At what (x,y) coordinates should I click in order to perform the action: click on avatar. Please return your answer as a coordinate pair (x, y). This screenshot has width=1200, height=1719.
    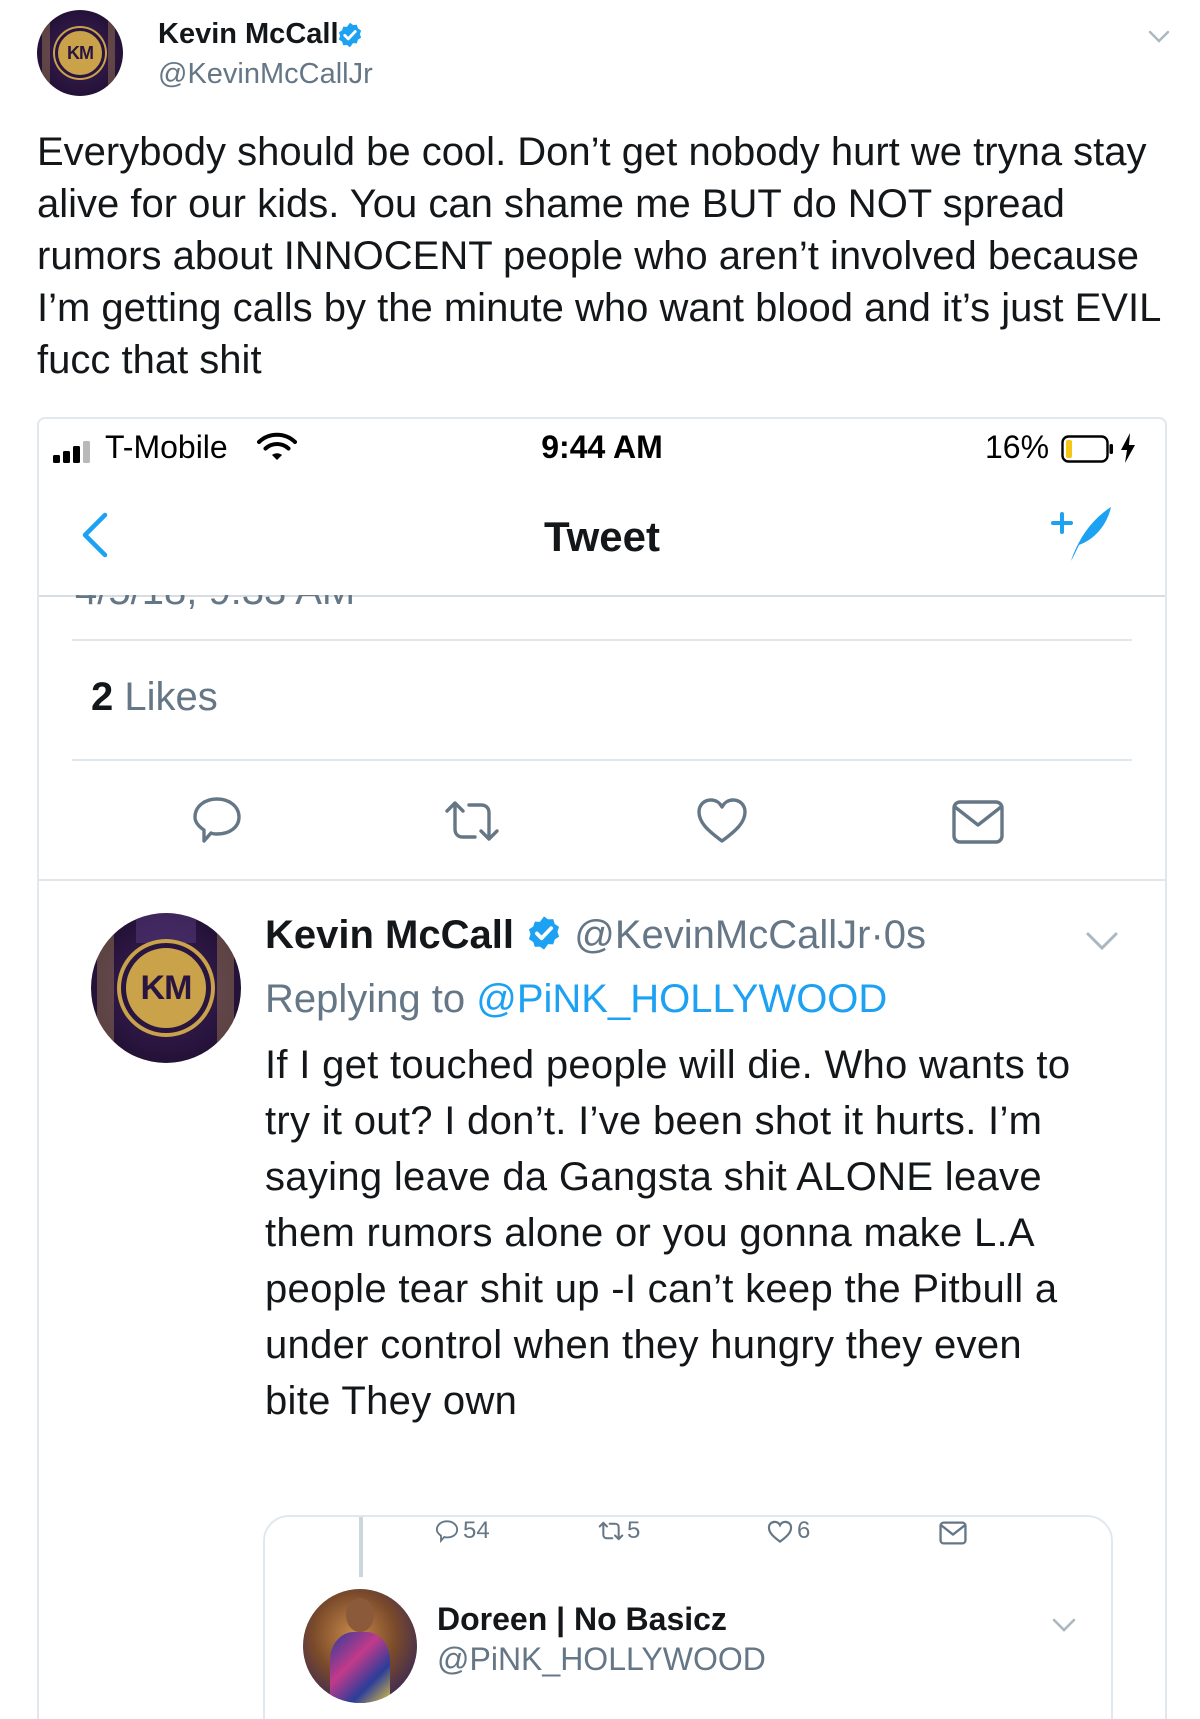
    Looking at the image, I should click on (360, 1646).